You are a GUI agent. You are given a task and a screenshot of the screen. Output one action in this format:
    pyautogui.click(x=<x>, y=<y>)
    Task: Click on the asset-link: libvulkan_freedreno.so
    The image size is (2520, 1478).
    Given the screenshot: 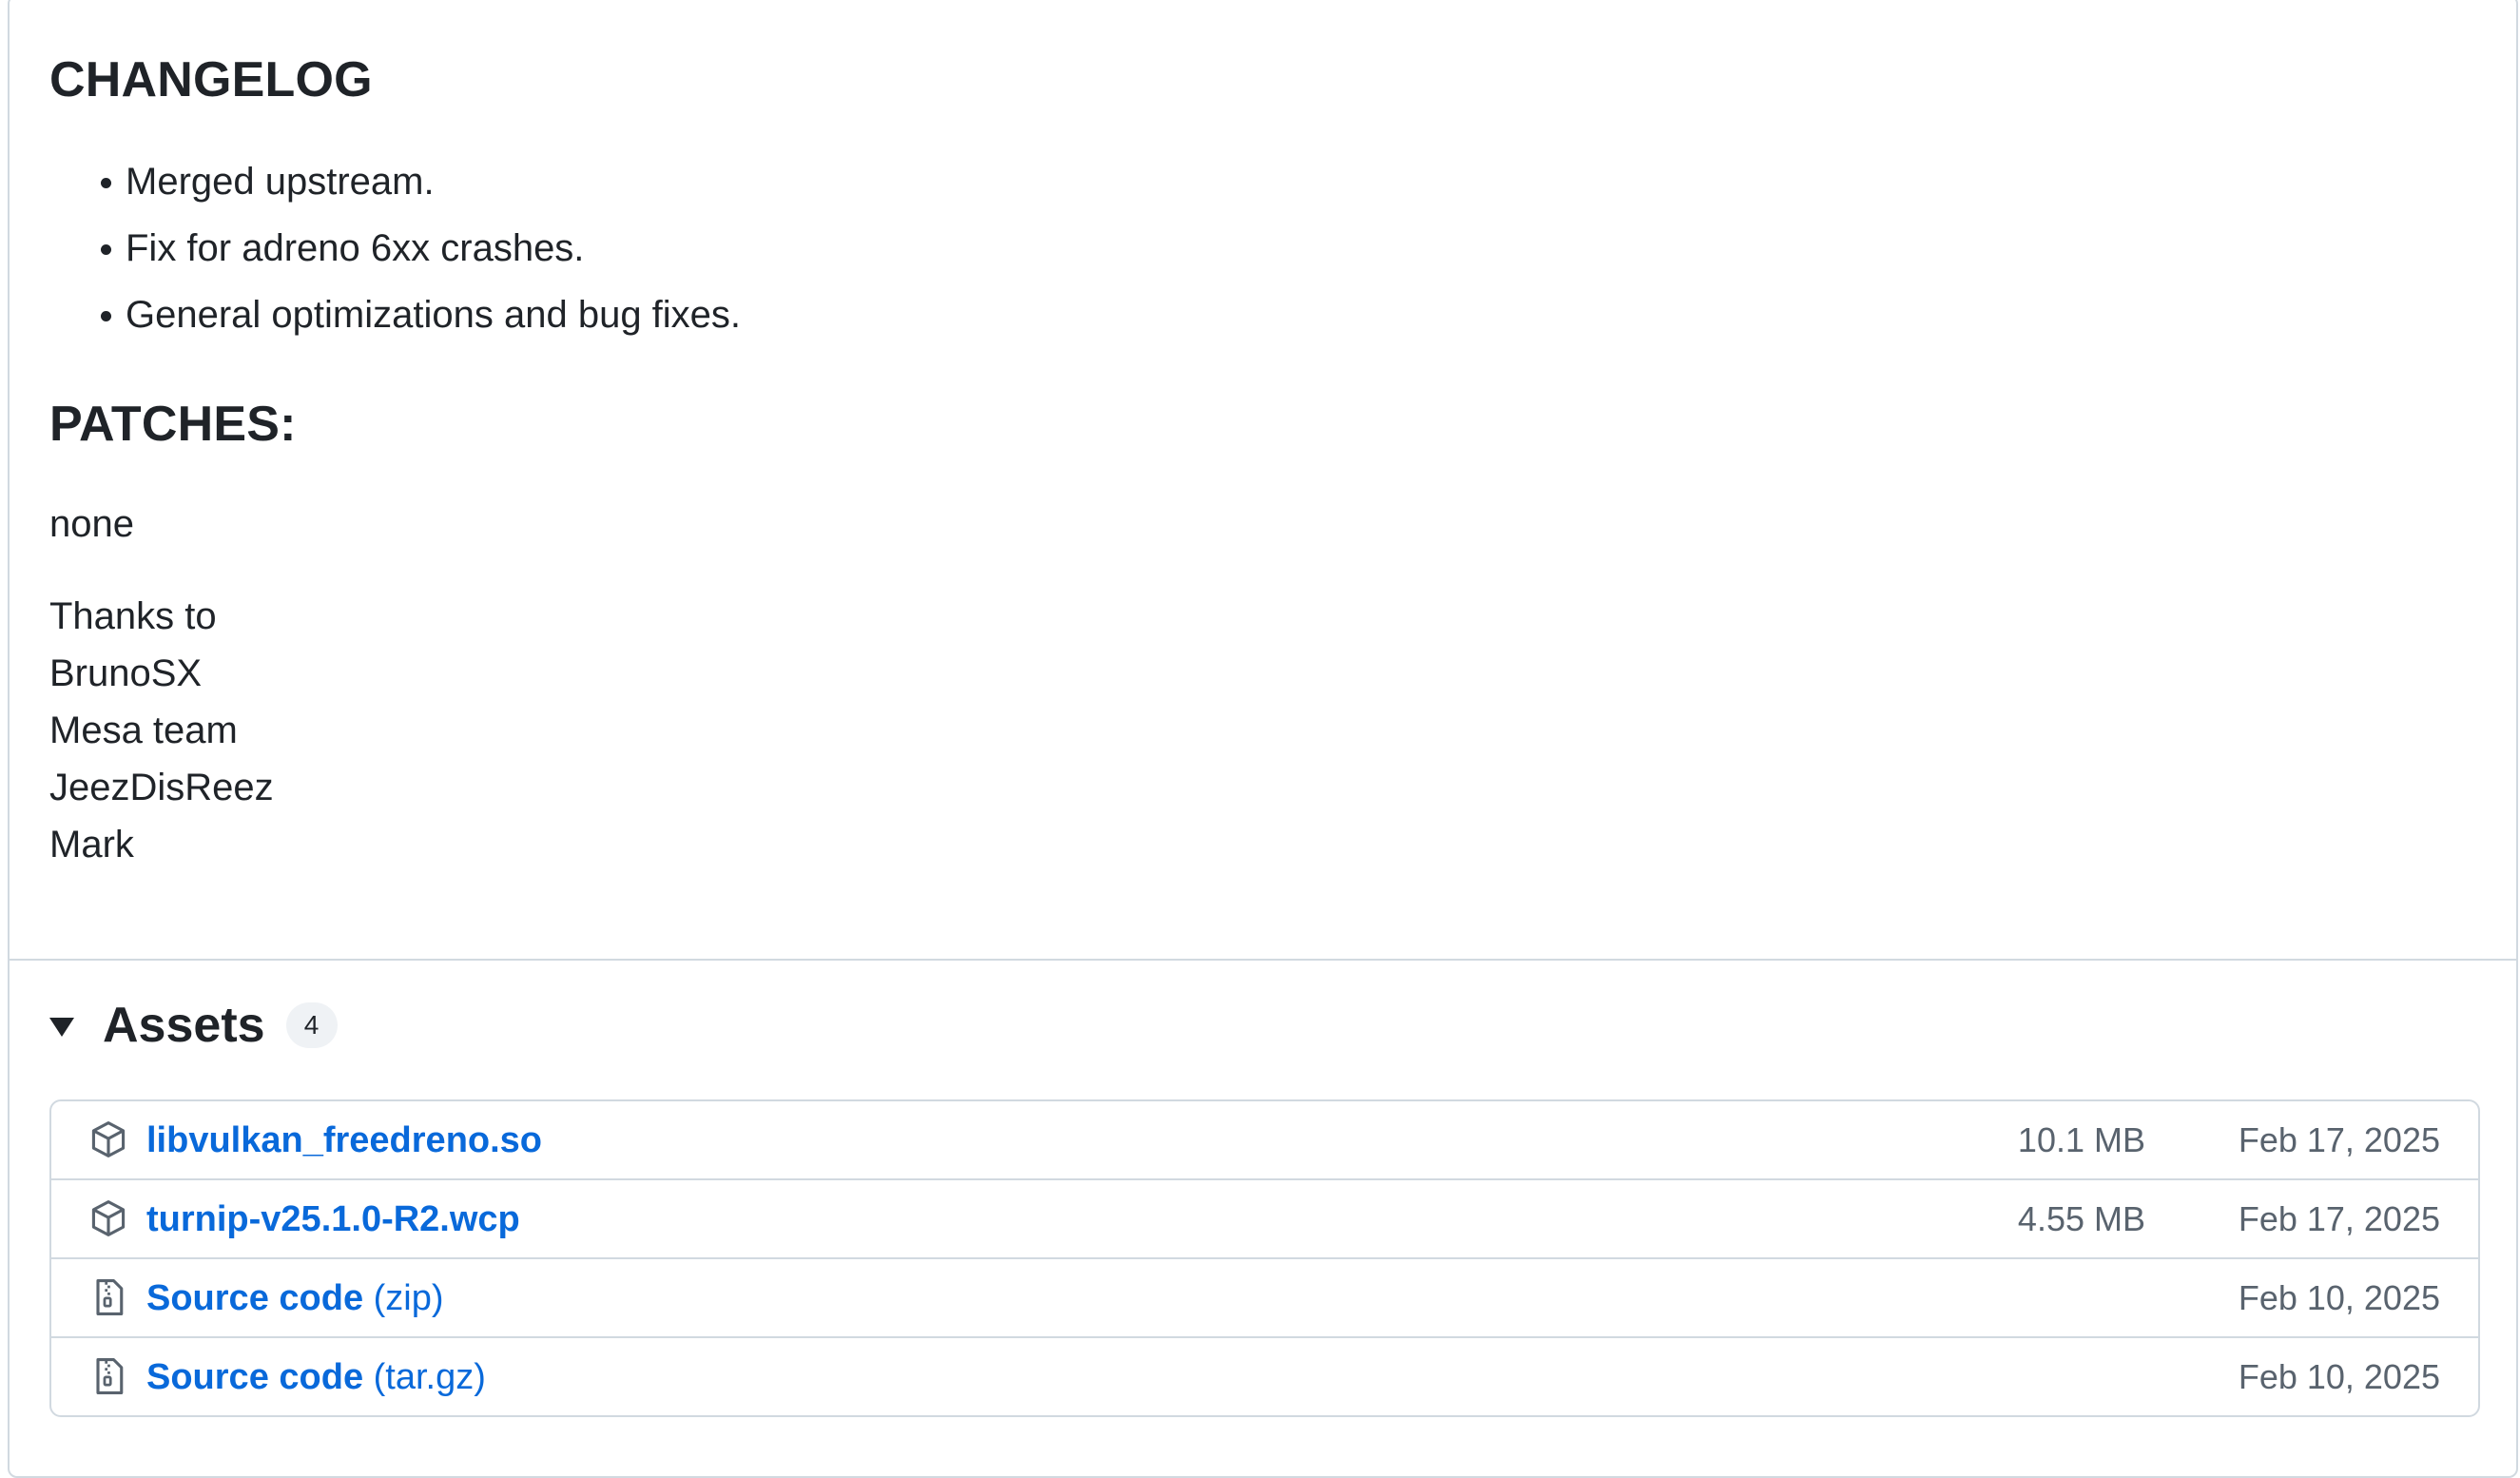 What is the action you would take?
    pyautogui.click(x=344, y=1140)
    